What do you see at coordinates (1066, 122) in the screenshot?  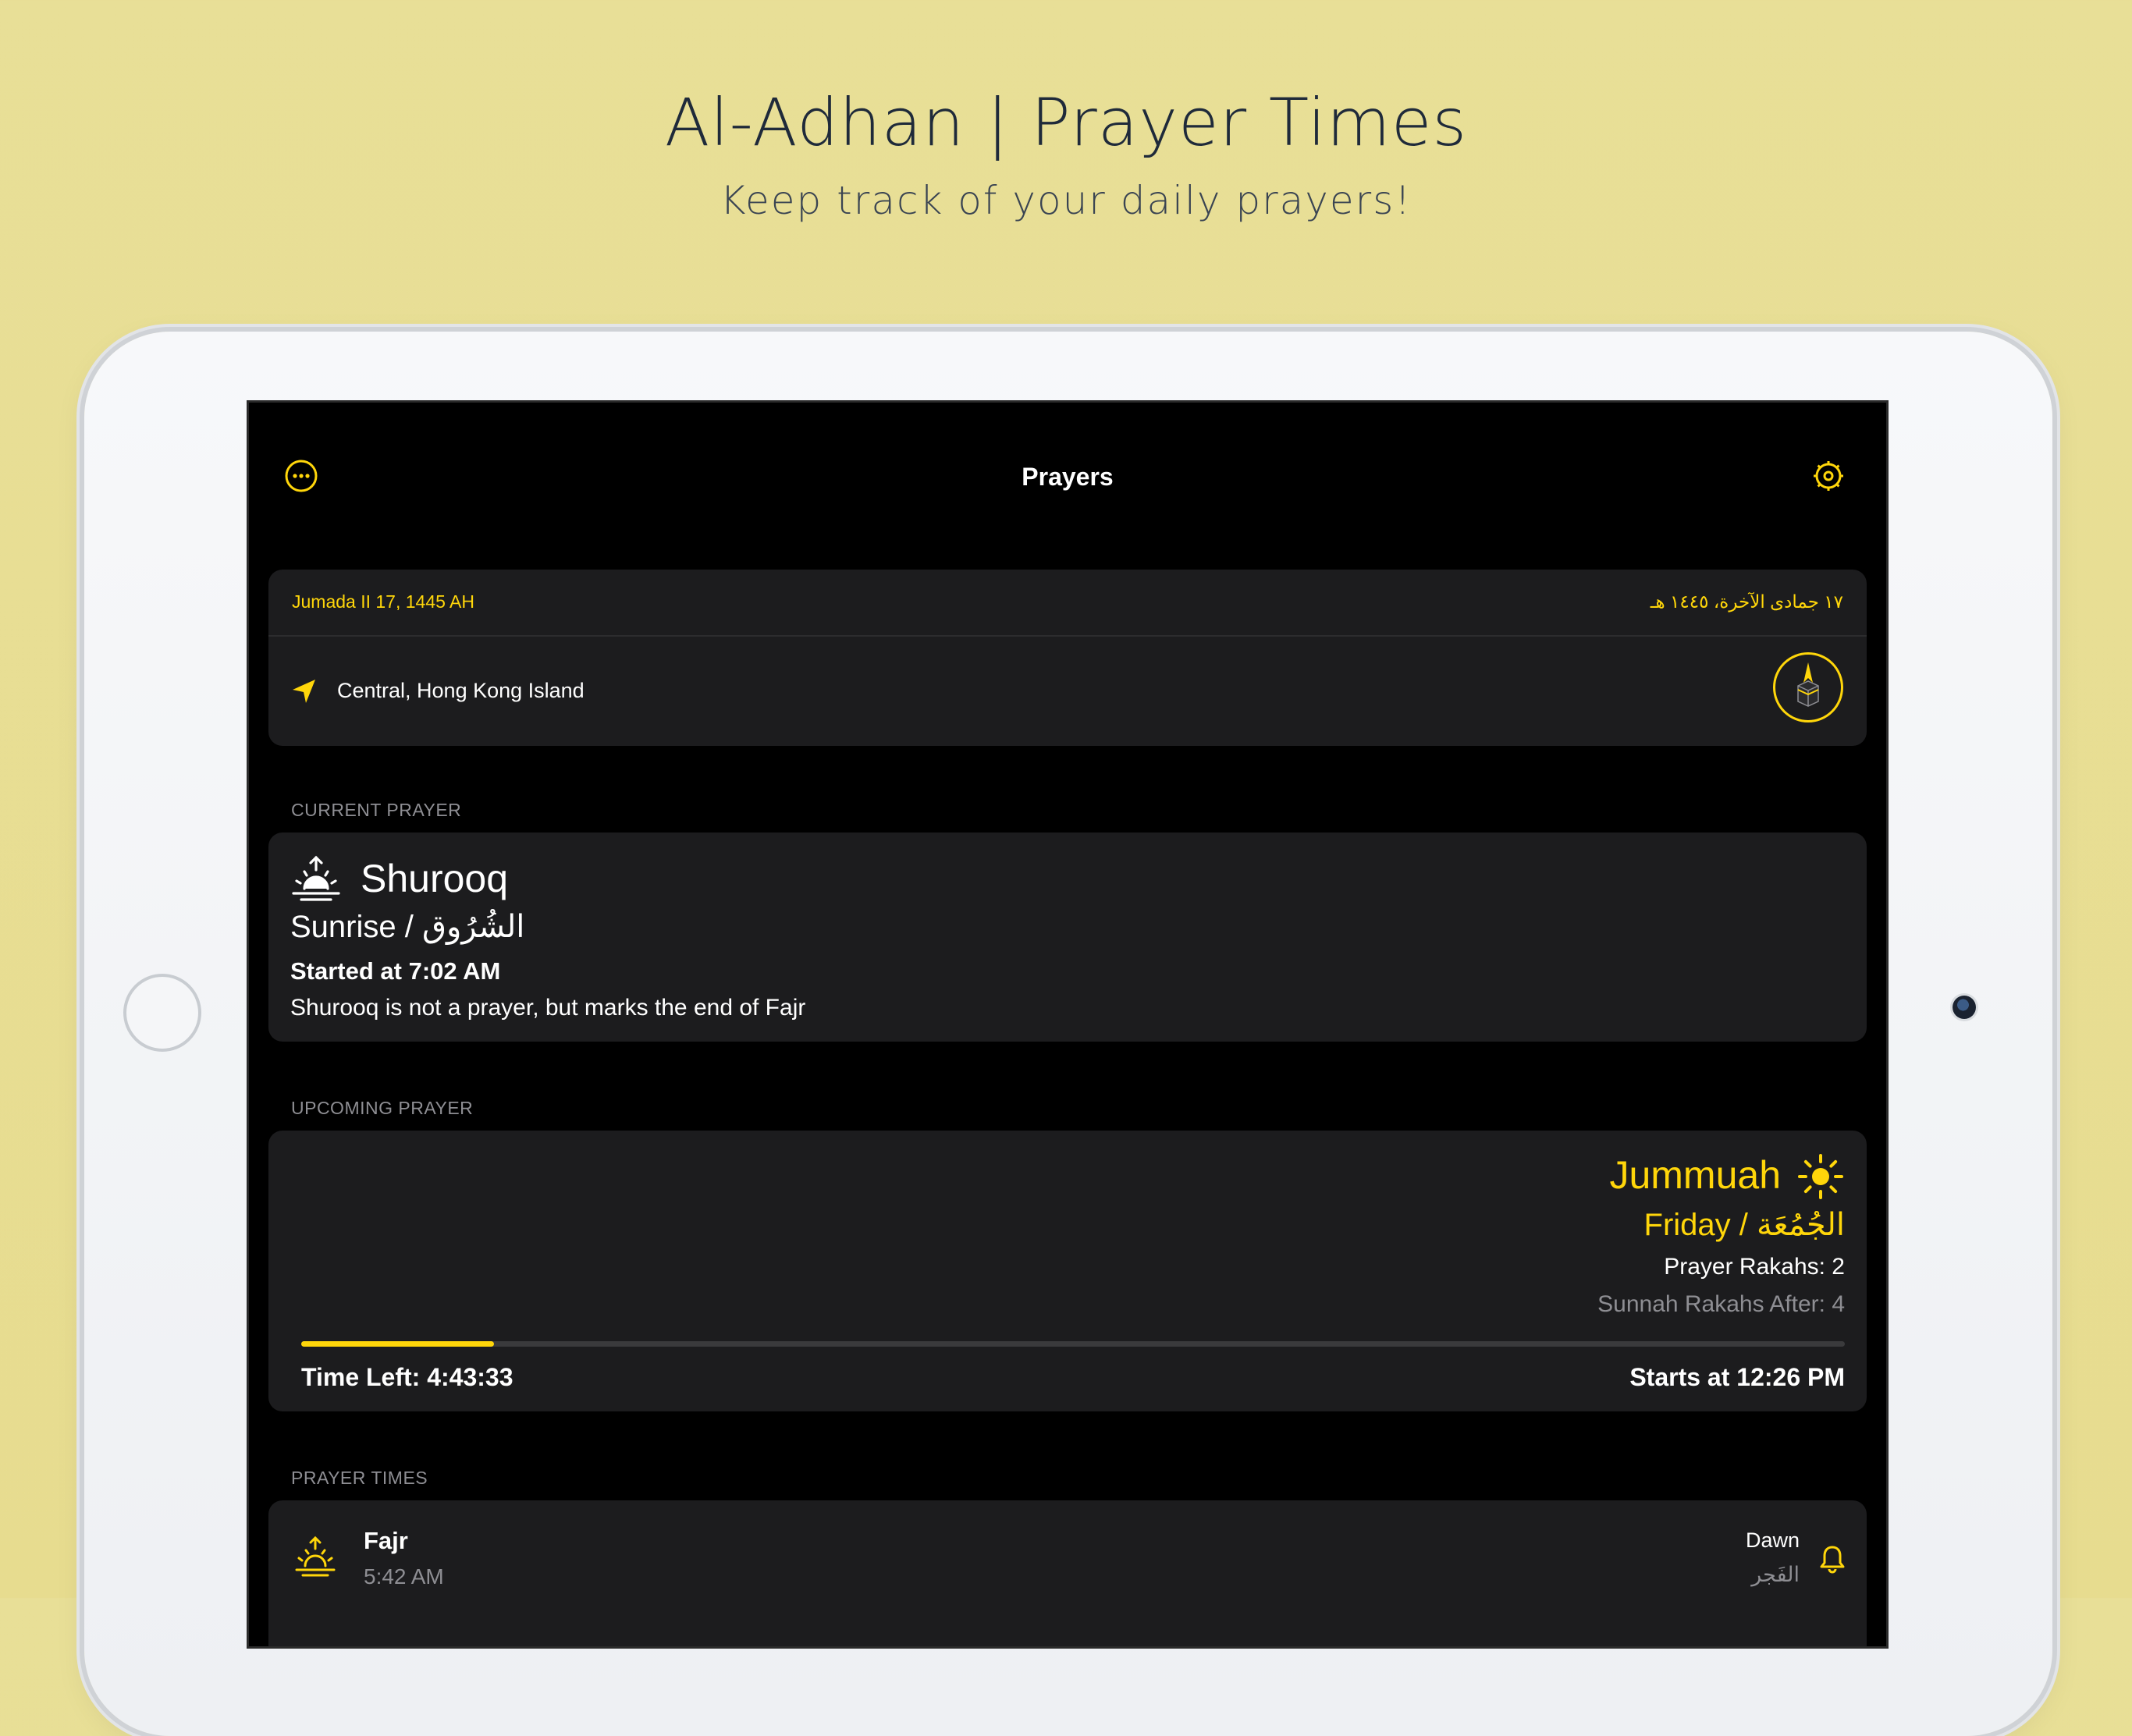 I see `promo-title: Al-Adhan | Prayer Times` at bounding box center [1066, 122].